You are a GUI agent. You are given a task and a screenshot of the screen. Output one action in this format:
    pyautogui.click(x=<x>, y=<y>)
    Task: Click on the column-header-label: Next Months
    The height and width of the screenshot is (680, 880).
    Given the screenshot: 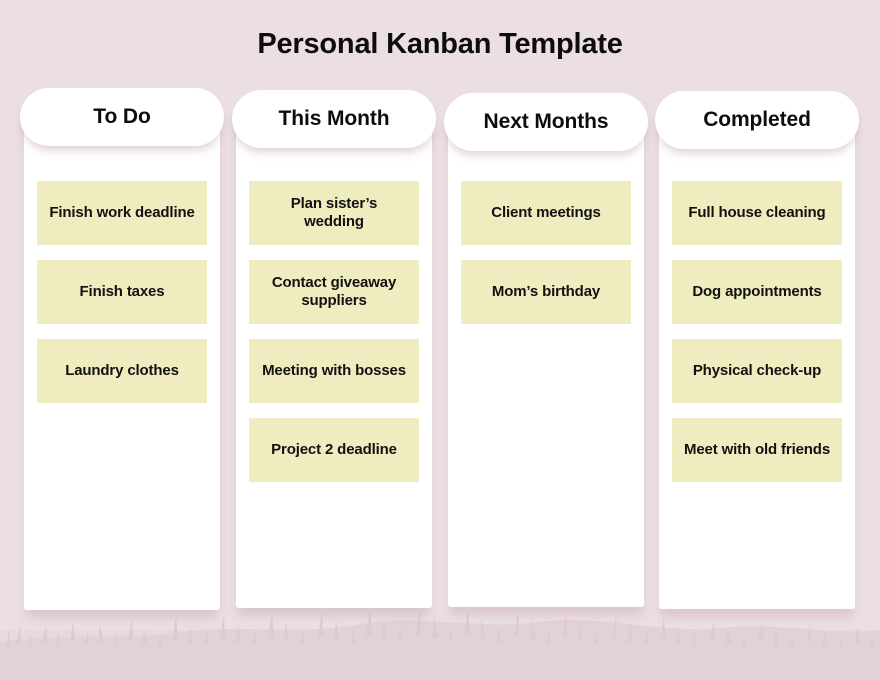 What is the action you would take?
    pyautogui.click(x=546, y=121)
    